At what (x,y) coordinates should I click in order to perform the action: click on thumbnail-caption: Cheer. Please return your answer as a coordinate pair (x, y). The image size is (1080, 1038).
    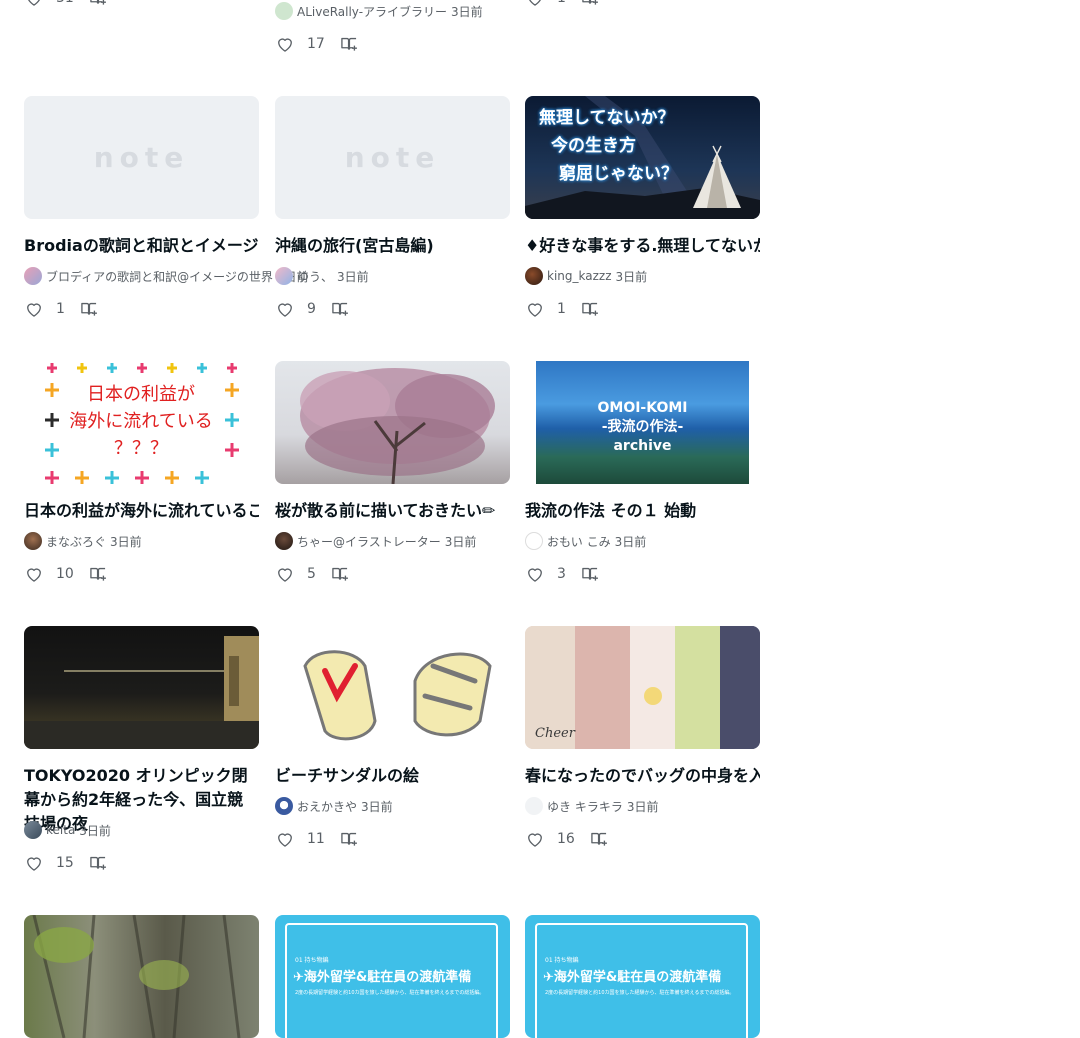
    Looking at the image, I should click on (555, 733).